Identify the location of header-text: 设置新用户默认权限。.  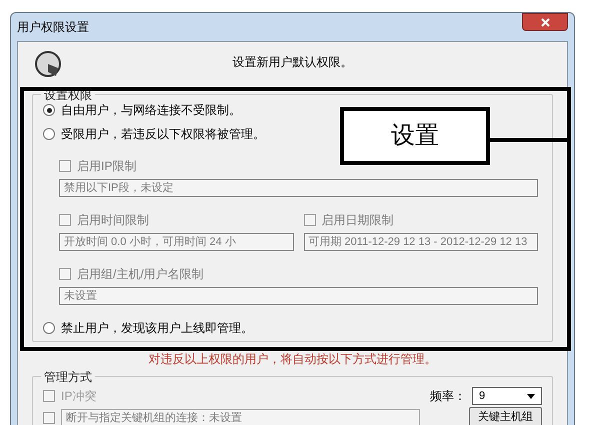
(292, 62).